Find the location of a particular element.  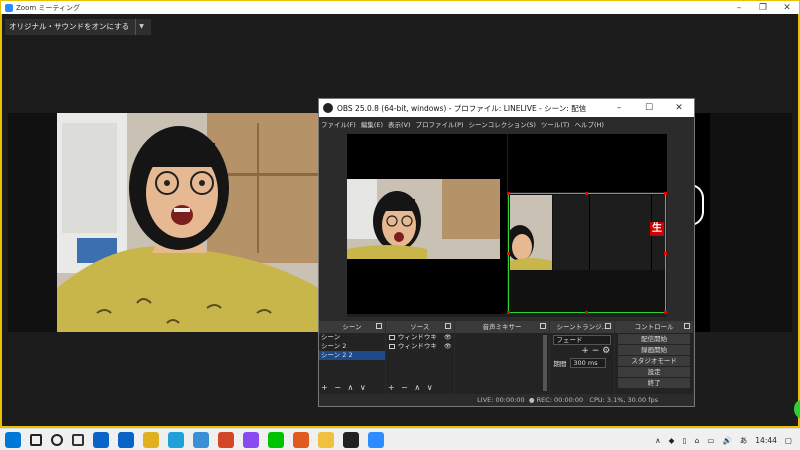

menu-help: ヘルプ(H) is located at coordinates (588, 124).